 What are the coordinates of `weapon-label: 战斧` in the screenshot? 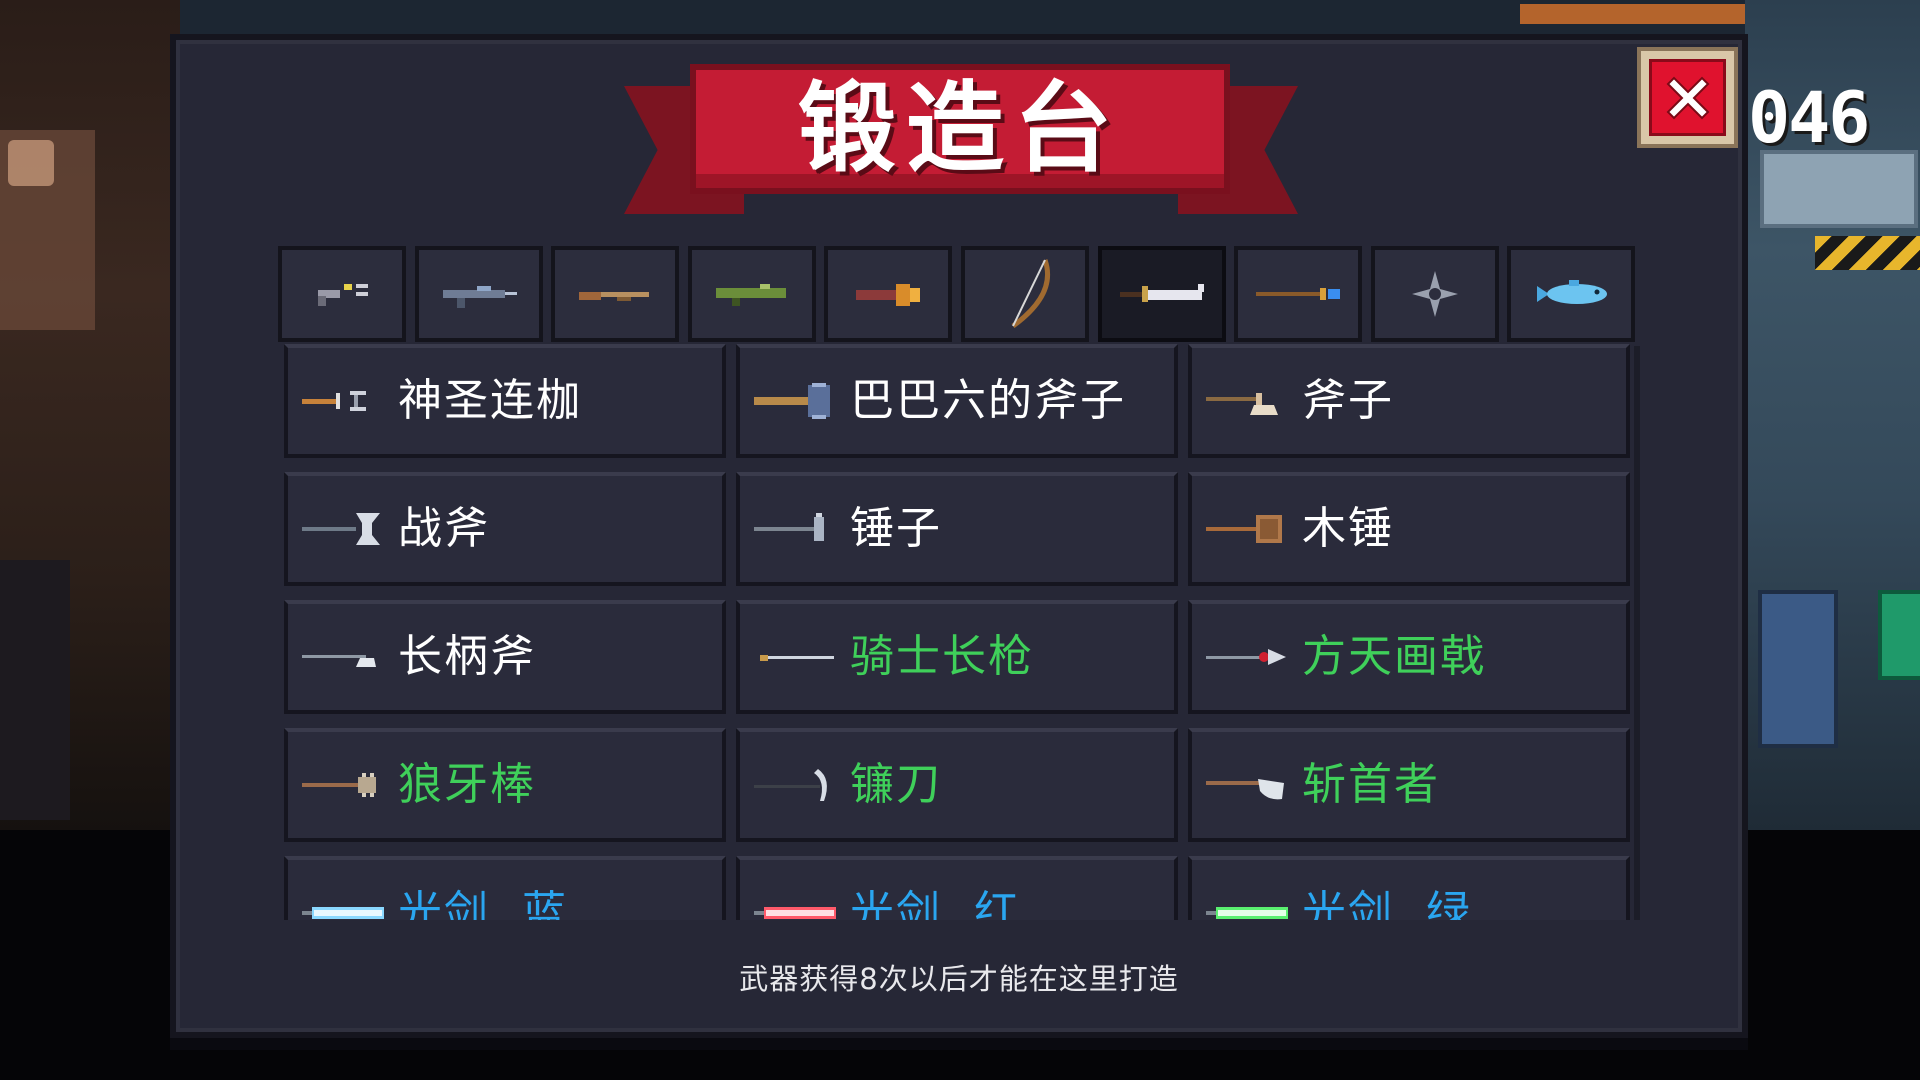 It's located at (444, 528).